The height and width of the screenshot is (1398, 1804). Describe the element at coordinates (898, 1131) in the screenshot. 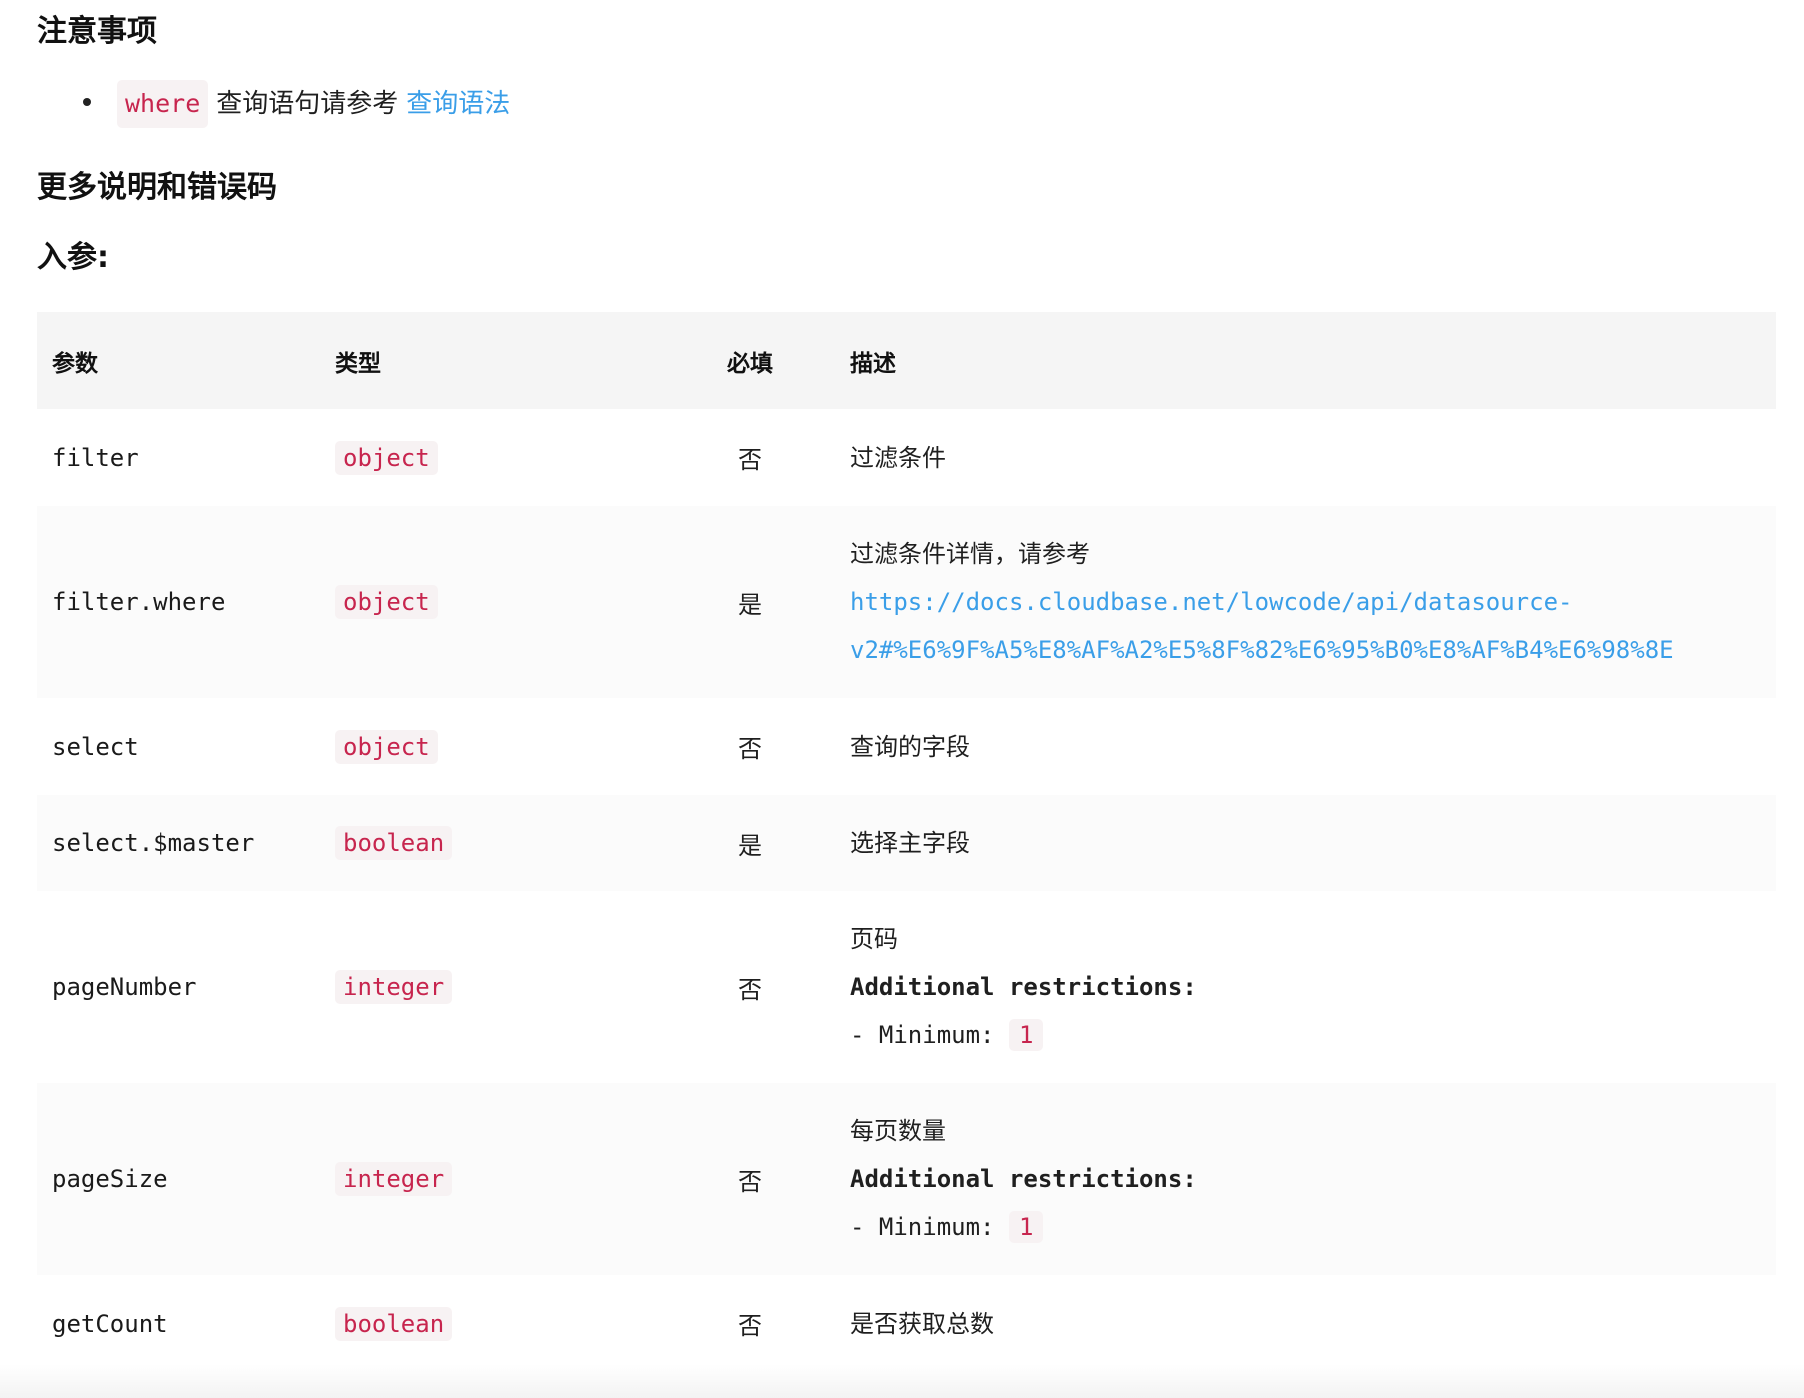

I see `desc-text: 每页数量` at that location.